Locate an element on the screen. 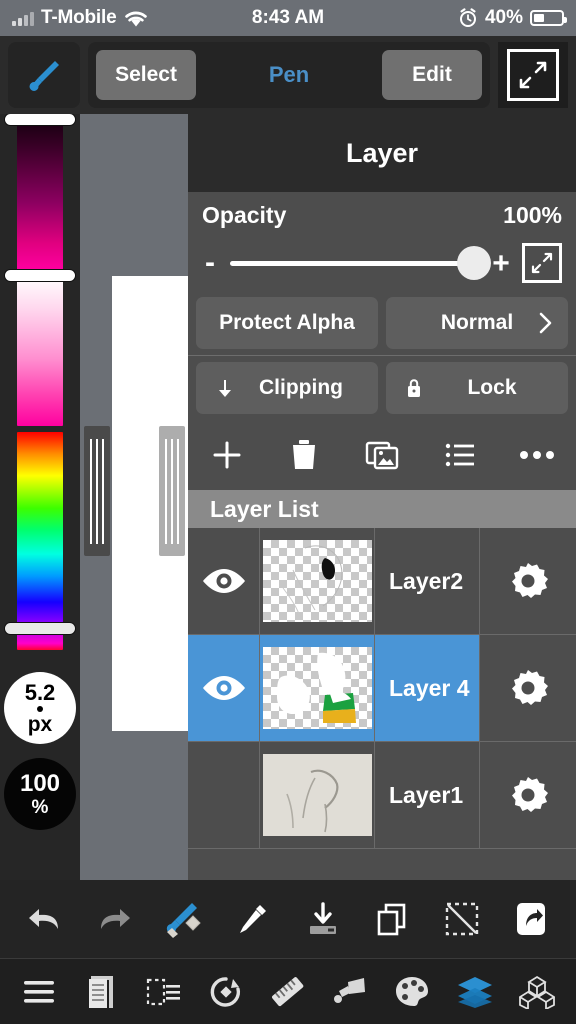 This screenshot has width=576, height=1024. active-brush-button is located at coordinates (44, 75).